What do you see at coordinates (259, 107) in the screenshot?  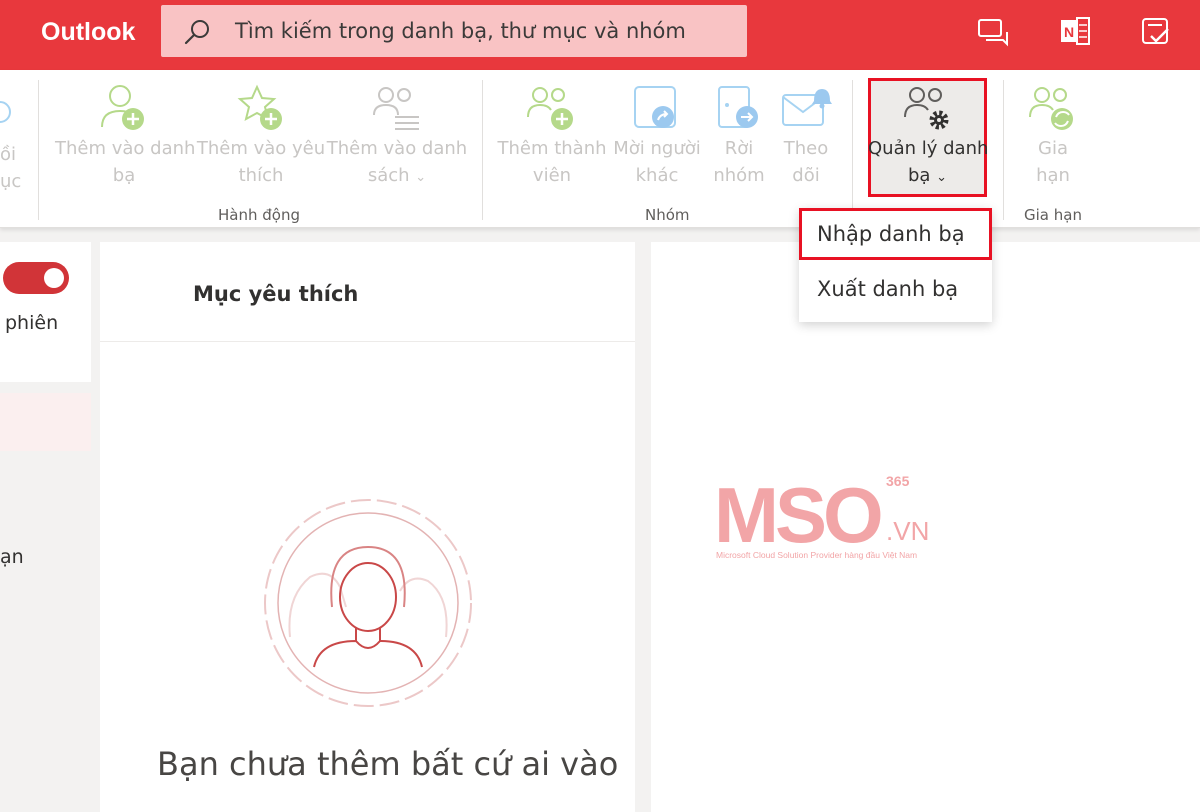 I see `favorite-add-icon` at bounding box center [259, 107].